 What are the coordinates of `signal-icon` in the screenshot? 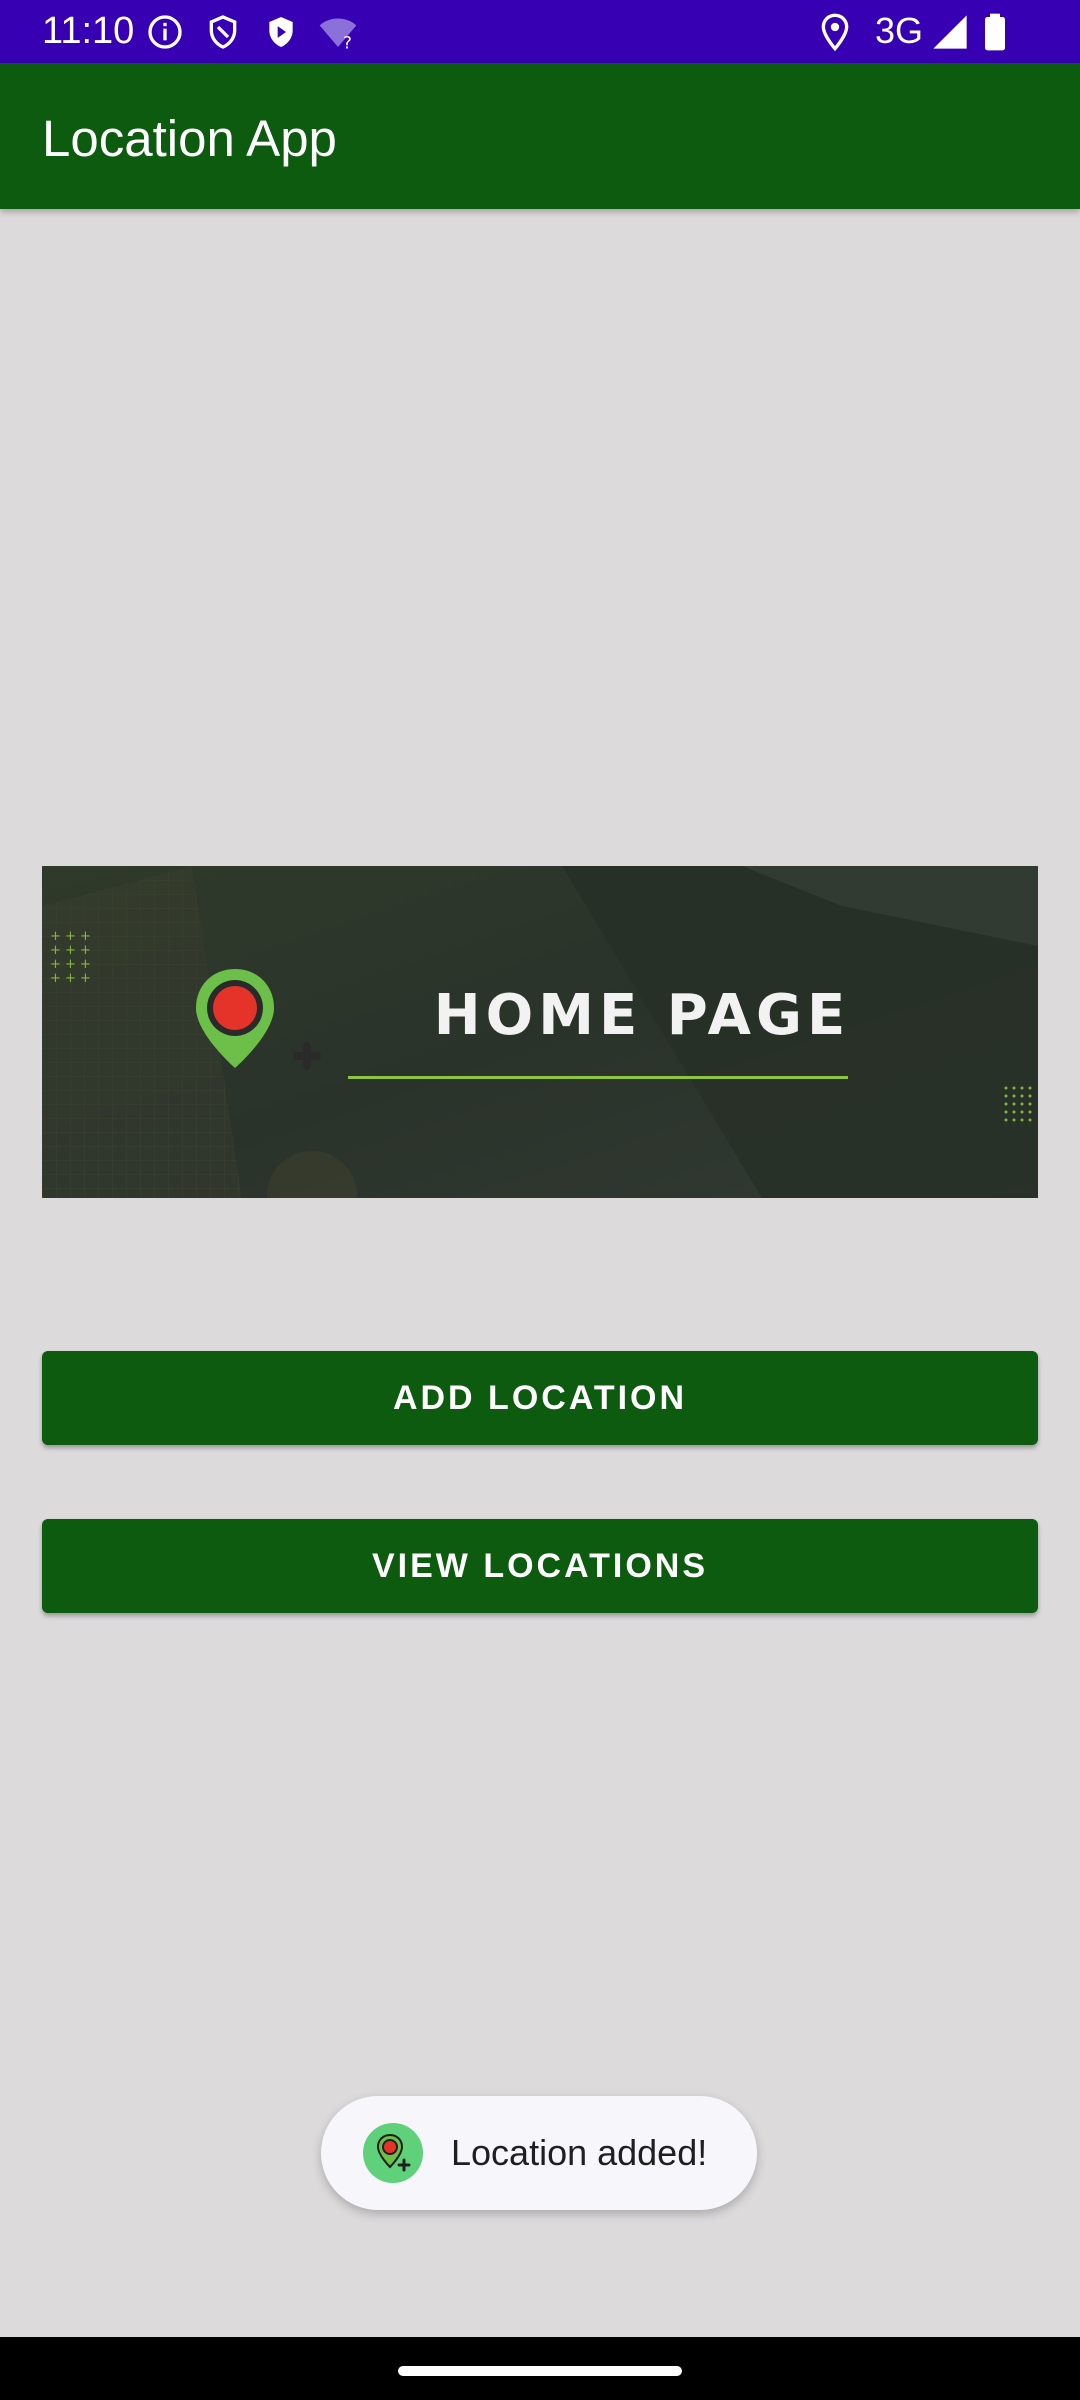 It's located at (950, 32).